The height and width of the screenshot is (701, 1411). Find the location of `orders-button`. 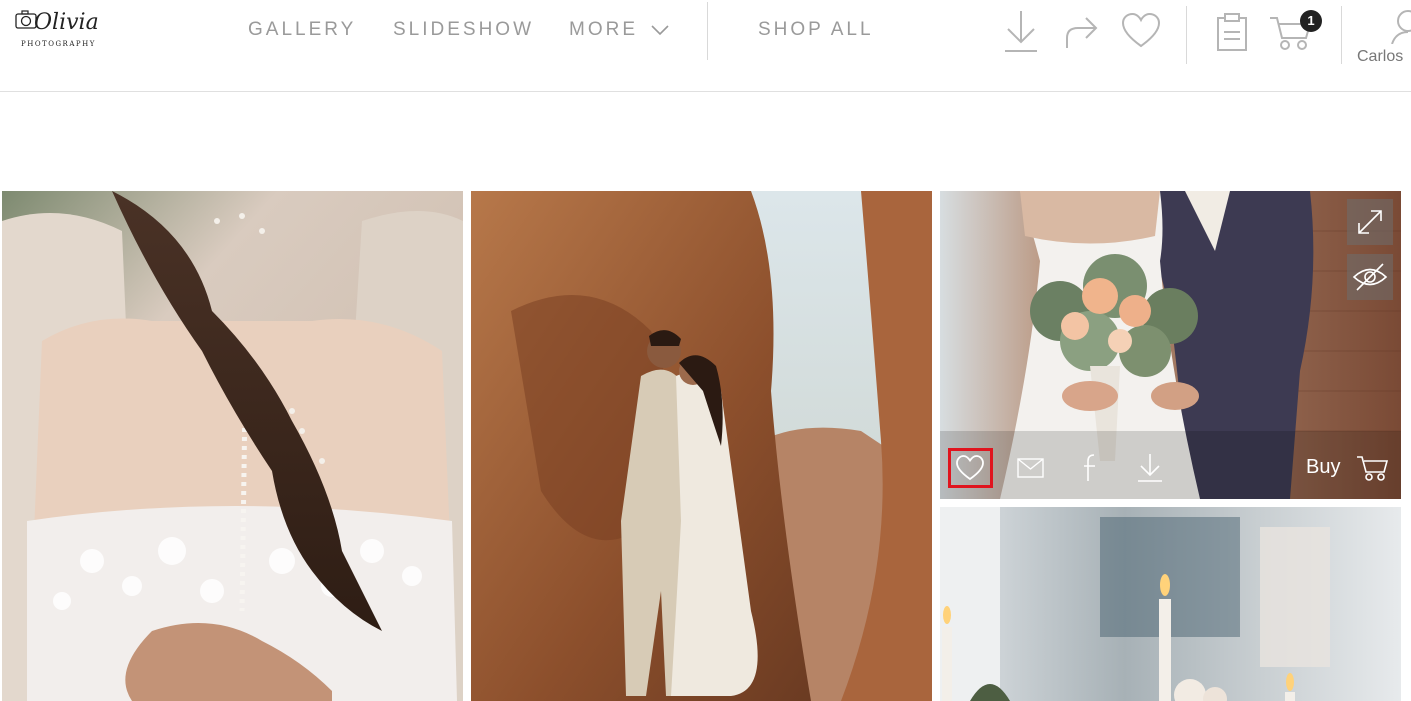

orders-button is located at coordinates (1232, 32).